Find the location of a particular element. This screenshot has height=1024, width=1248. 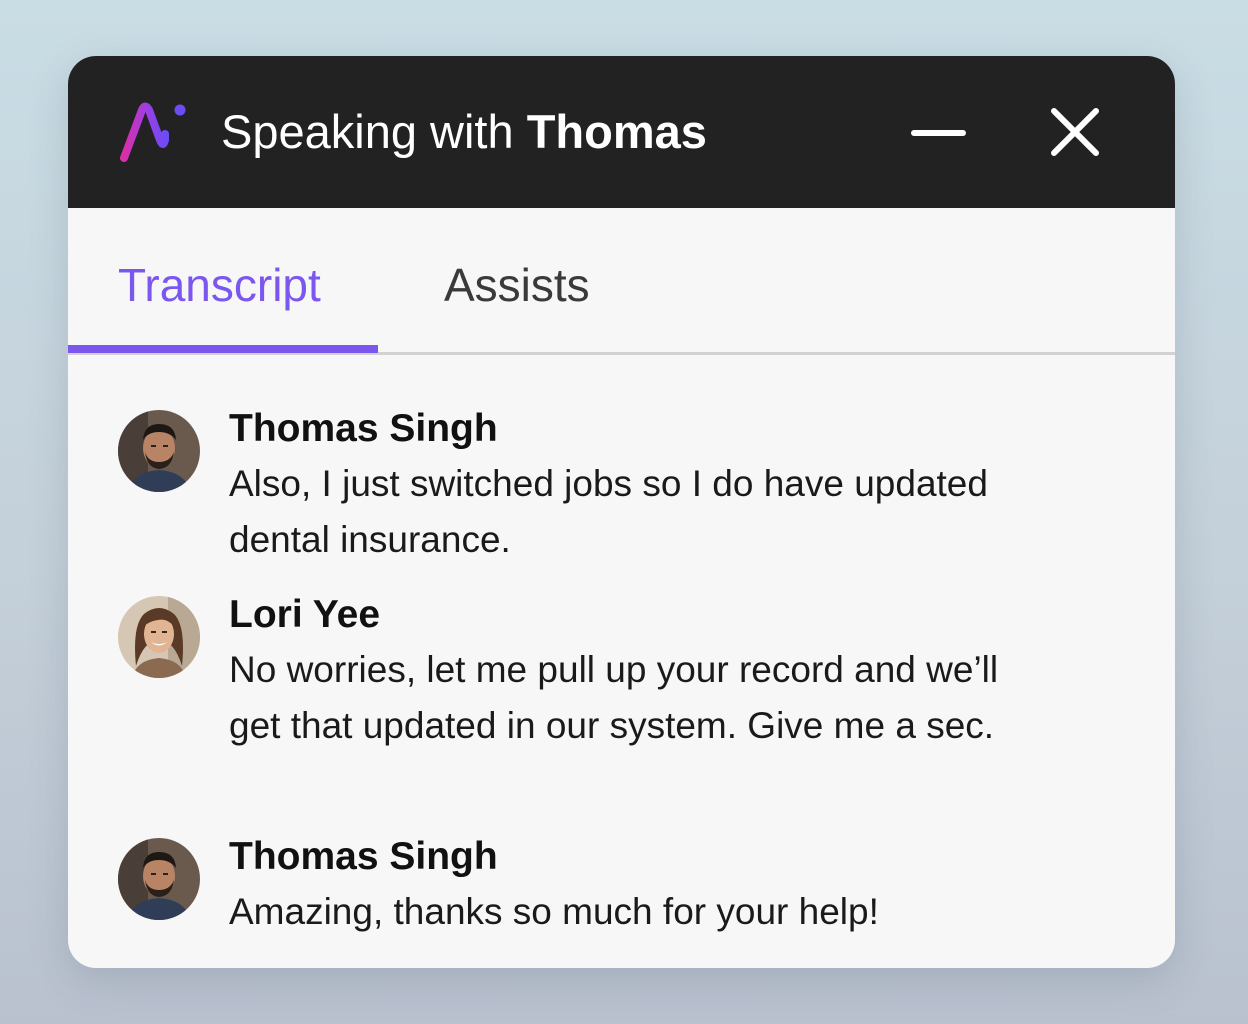

tab-transcript: Transcript is located at coordinates (219, 285).